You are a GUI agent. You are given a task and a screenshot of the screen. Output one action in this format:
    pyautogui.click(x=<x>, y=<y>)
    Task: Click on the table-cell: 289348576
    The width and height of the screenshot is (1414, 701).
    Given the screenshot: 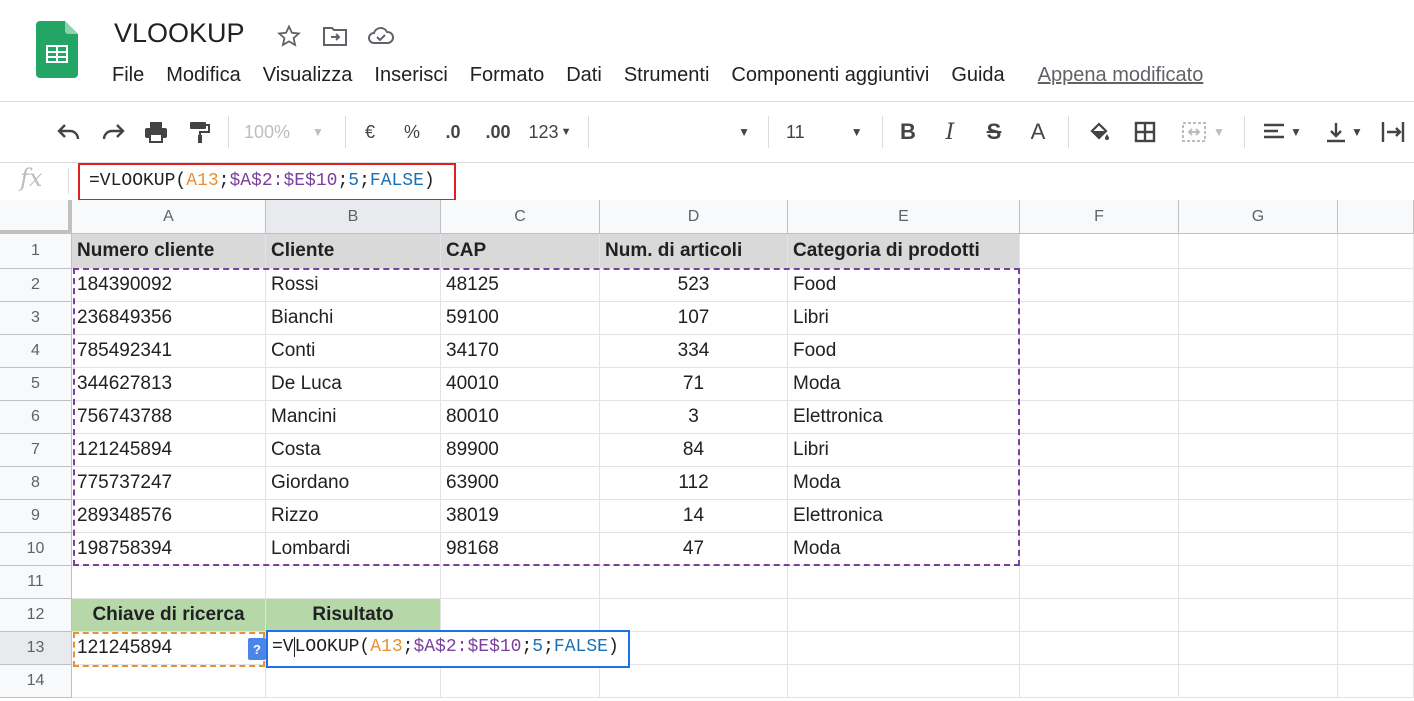 What is the action you would take?
    pyautogui.click(x=169, y=516)
    